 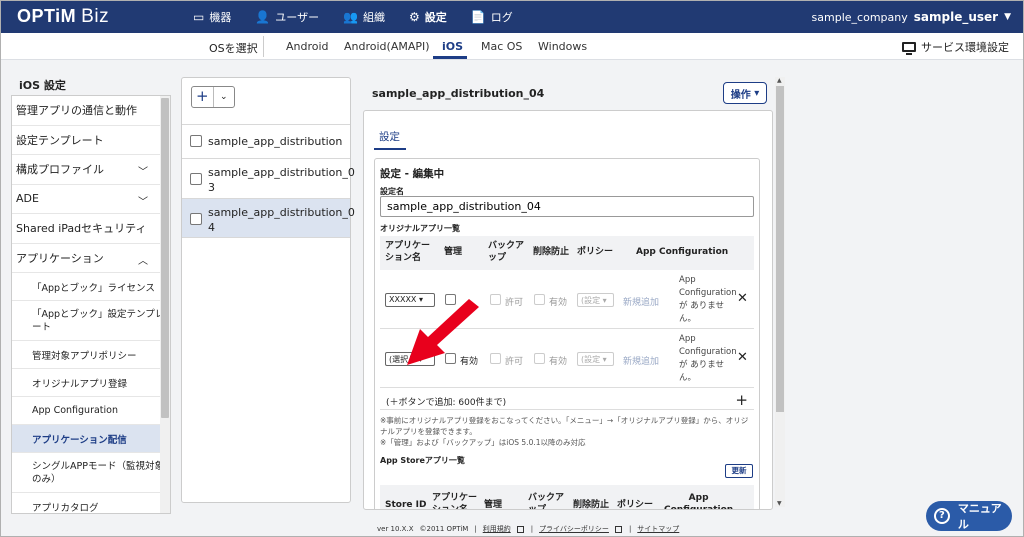 What do you see at coordinates (969, 516) in the screenshot?
I see `manual-button: ? マニュアル` at bounding box center [969, 516].